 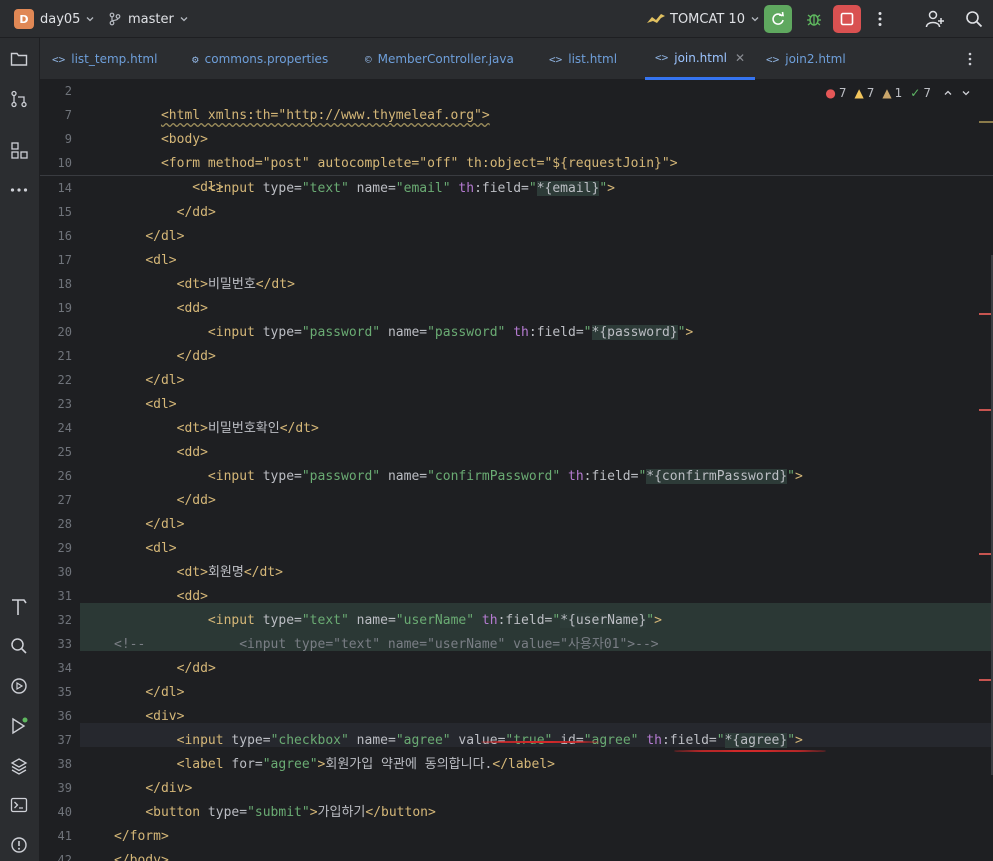 I want to click on next-highlight-button, so click(x=966, y=93).